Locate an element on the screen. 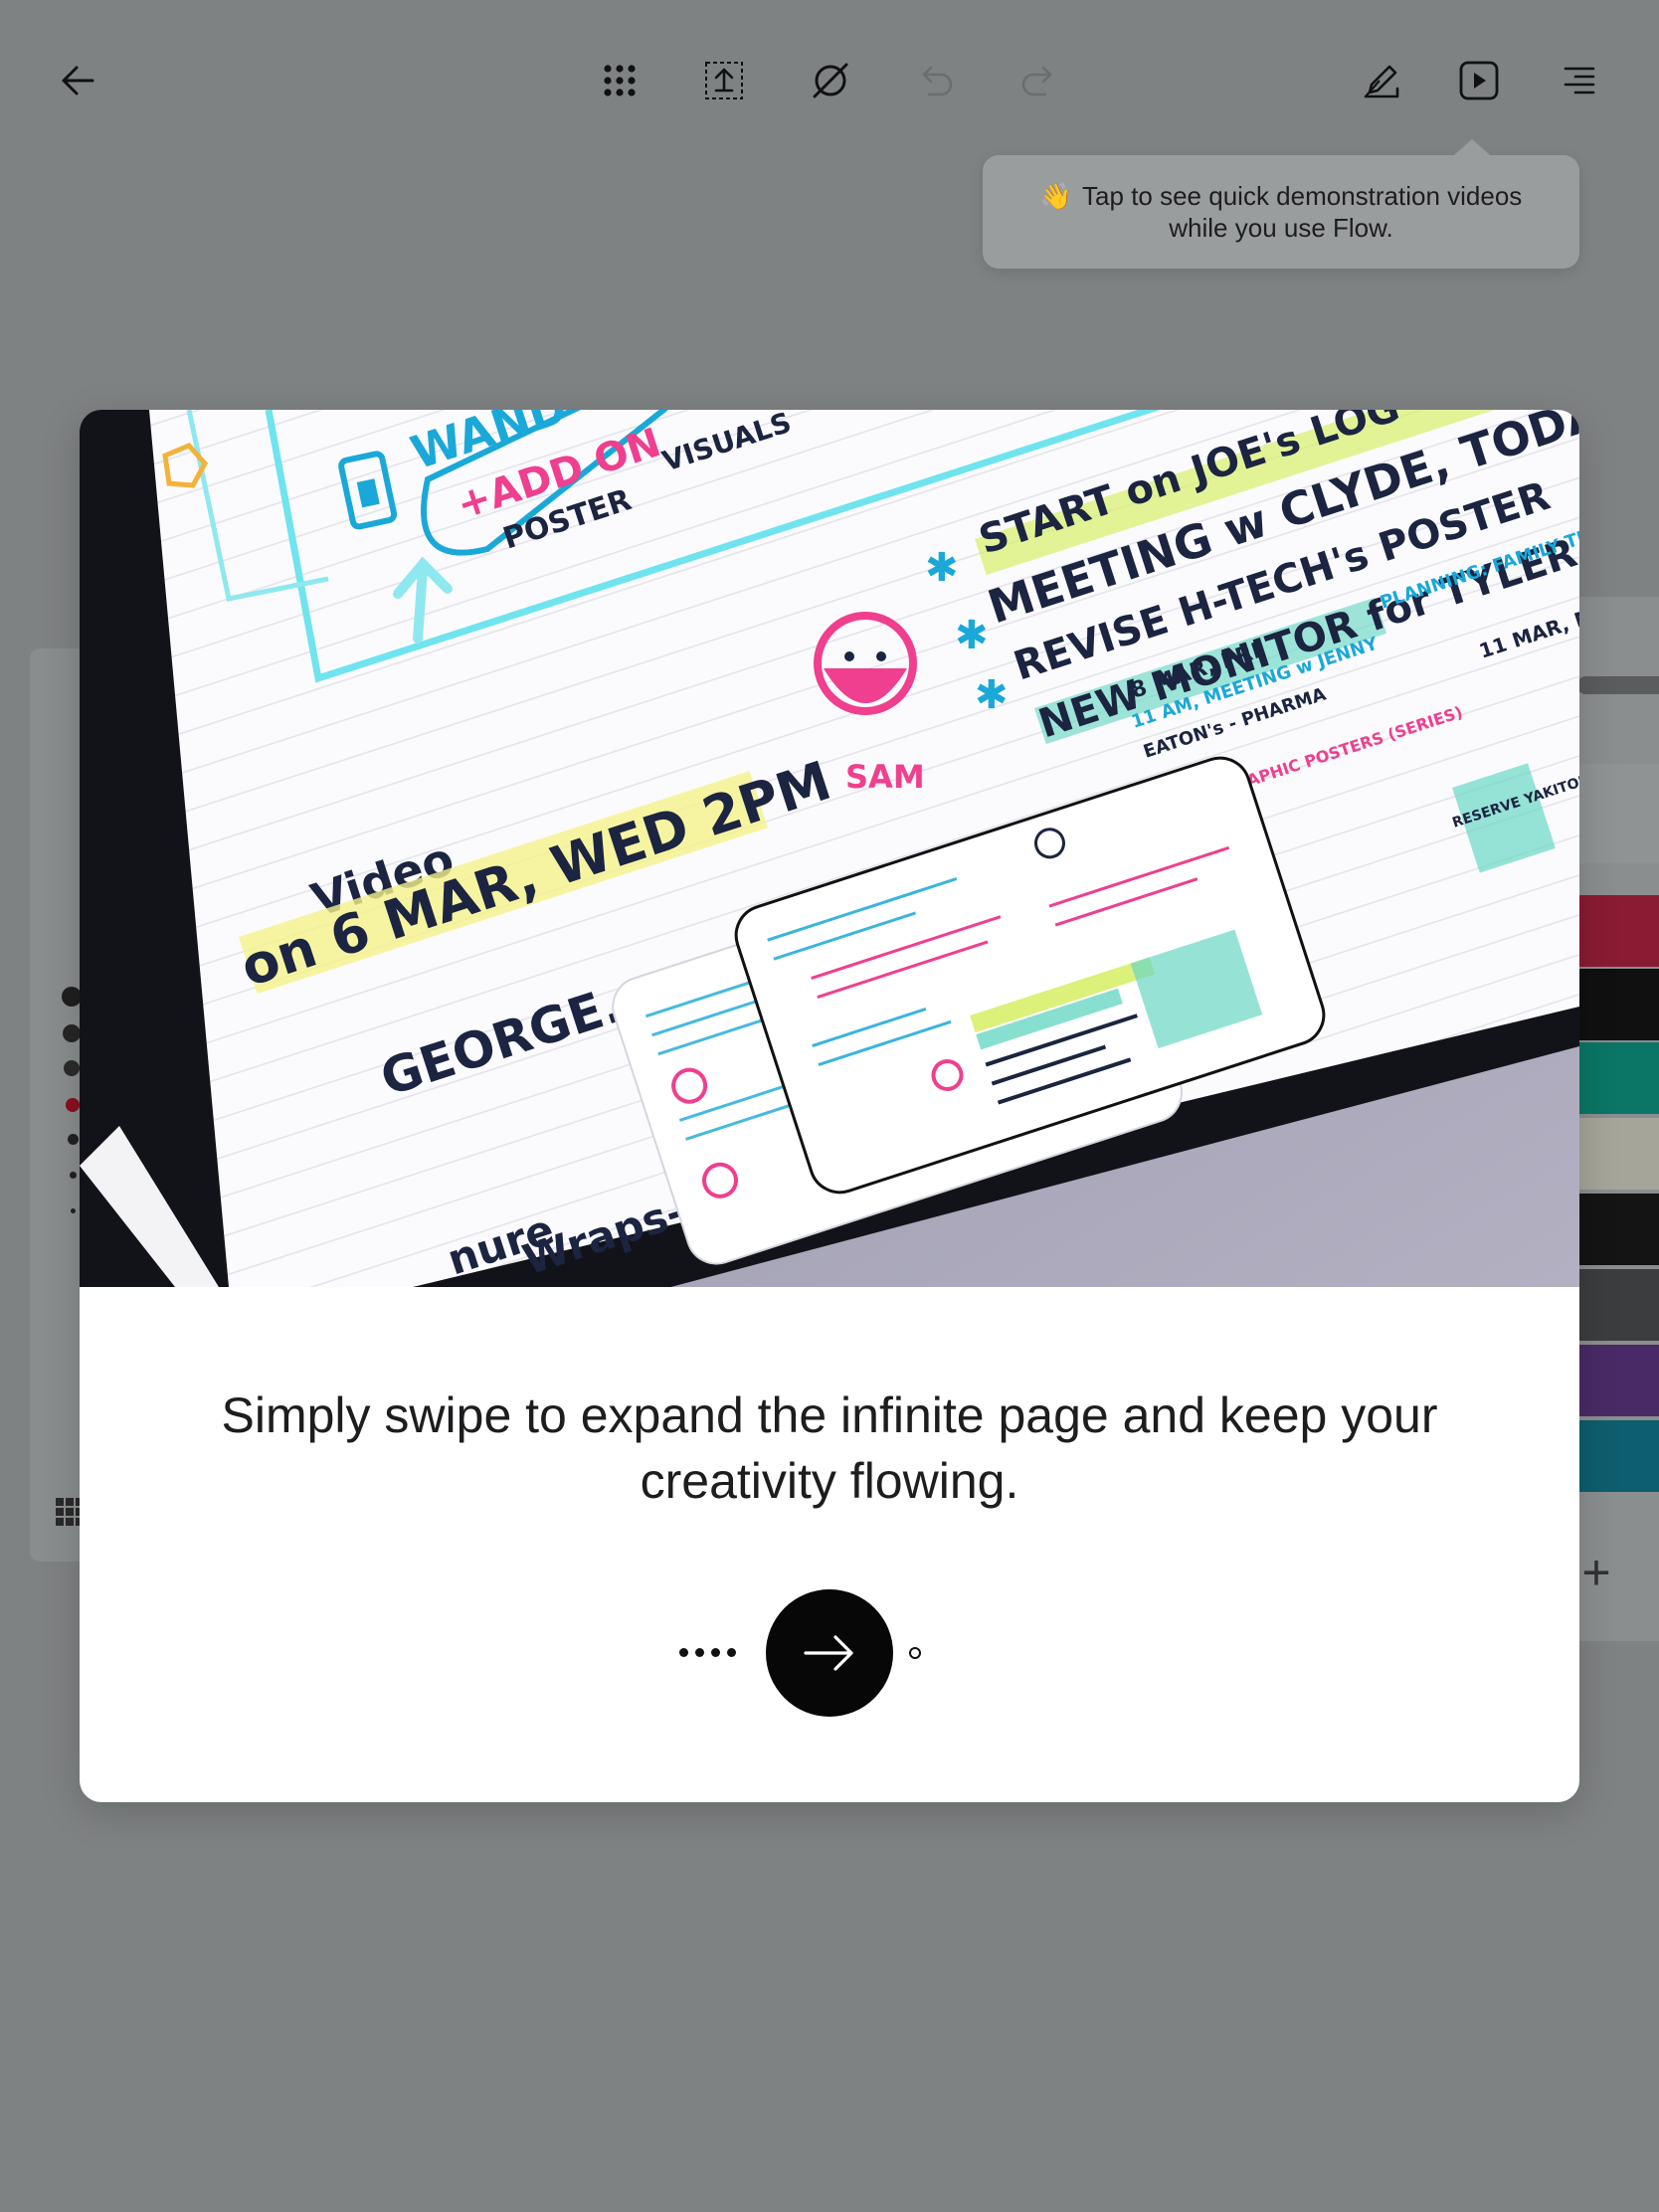  pages-grid-button is located at coordinates (619, 80).